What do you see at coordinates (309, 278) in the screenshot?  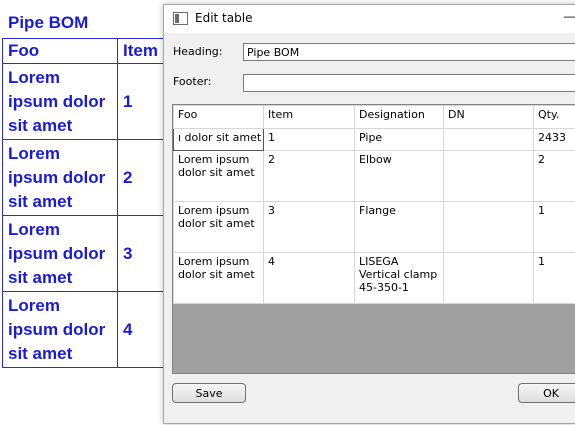 I see `grid-cell: 4` at bounding box center [309, 278].